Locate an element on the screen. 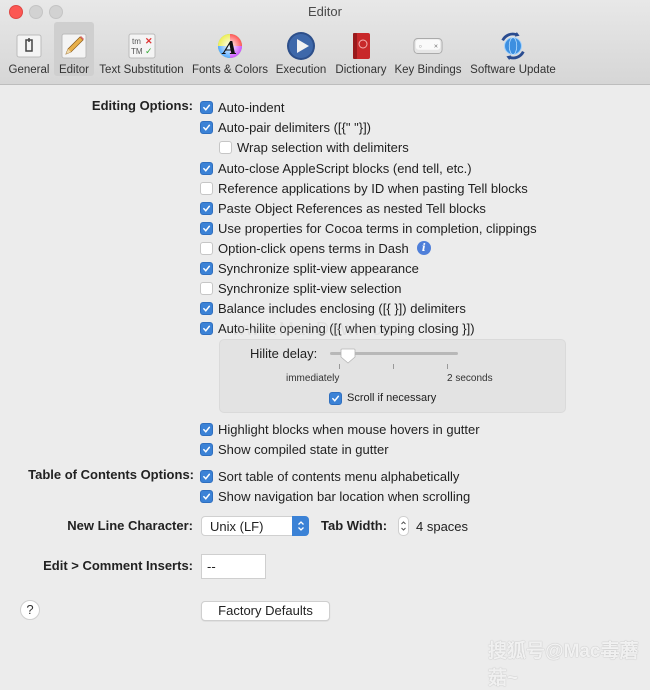  gutter-option-1-checkbox is located at coordinates (206, 449).